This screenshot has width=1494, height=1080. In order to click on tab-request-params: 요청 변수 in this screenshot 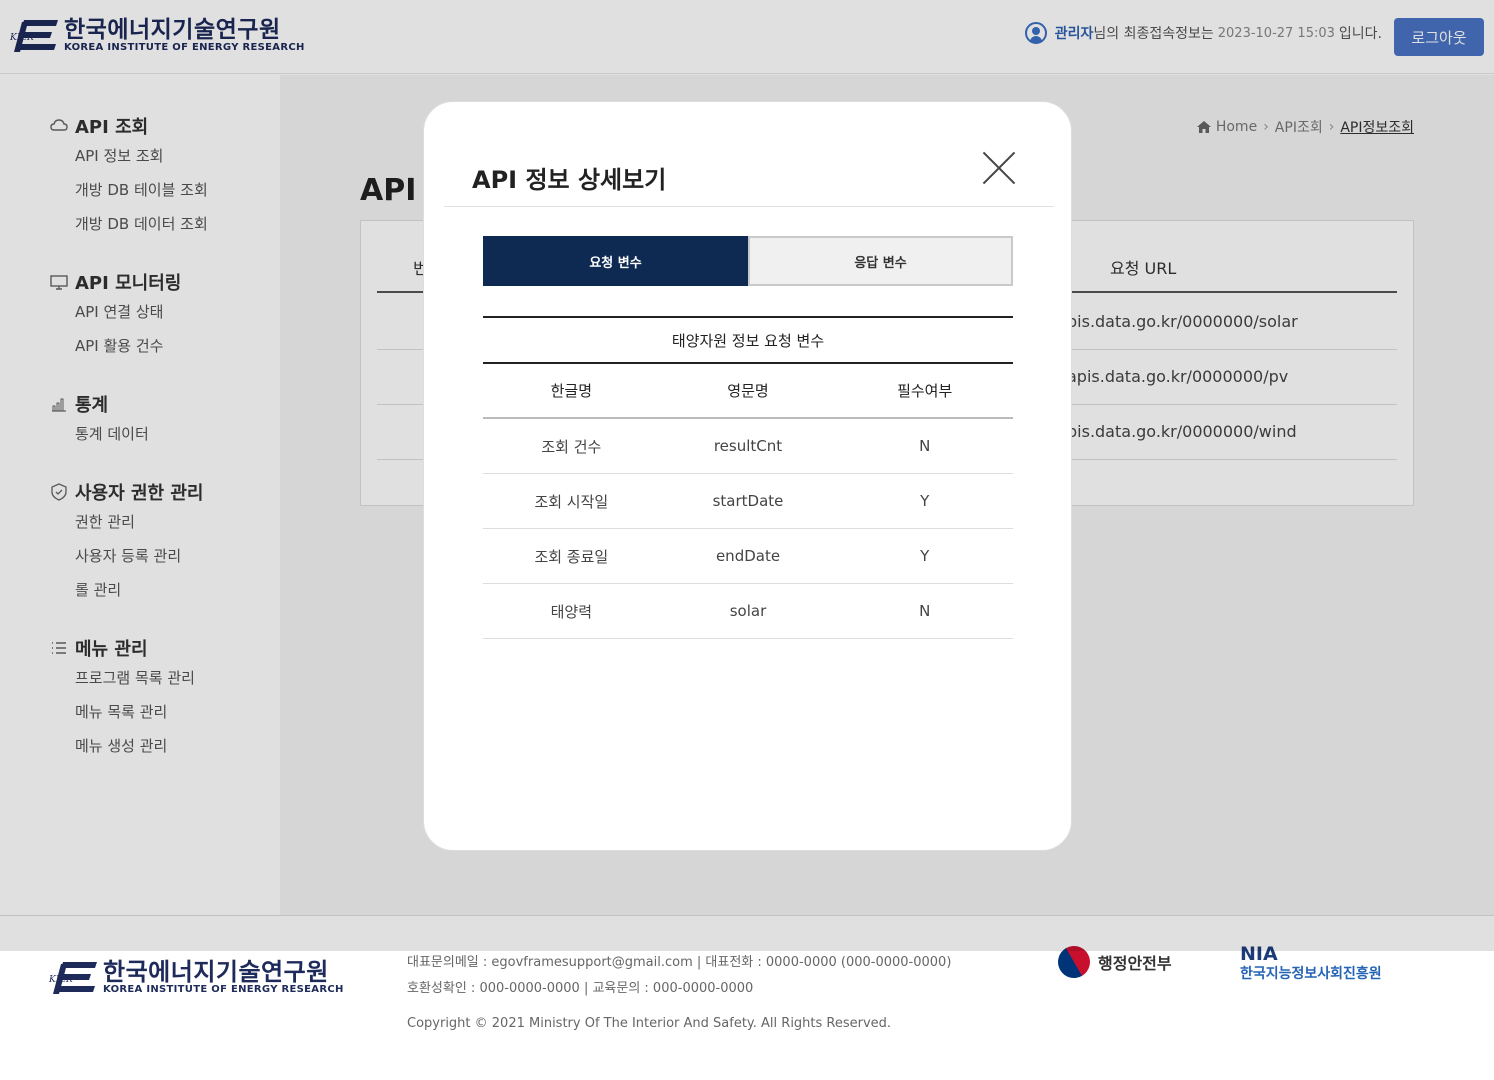, I will do `click(615, 261)`.